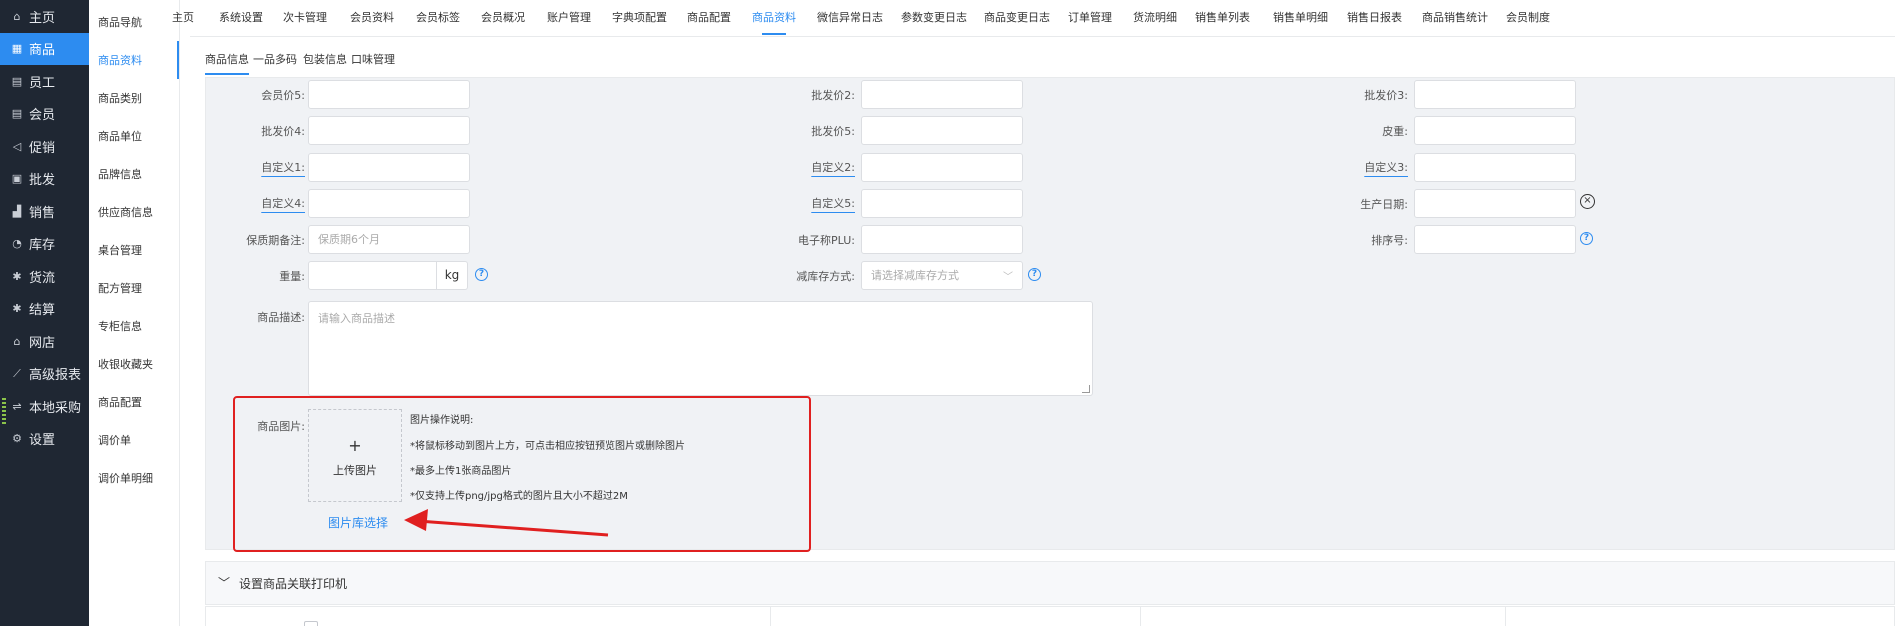 The width and height of the screenshot is (1895, 626). What do you see at coordinates (305, 18) in the screenshot?
I see `top-tab: 次卡管理` at bounding box center [305, 18].